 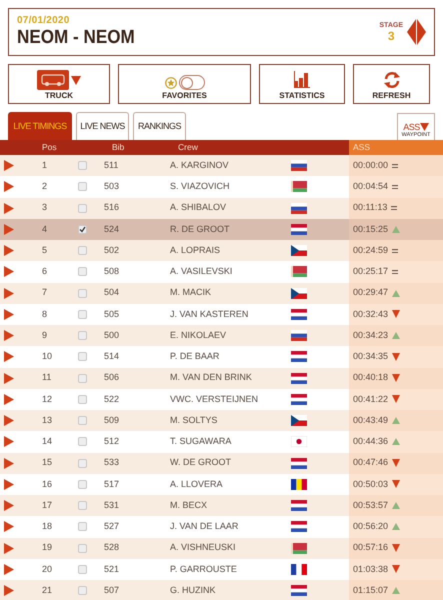 I want to click on bib-cell: 531, so click(x=112, y=505).